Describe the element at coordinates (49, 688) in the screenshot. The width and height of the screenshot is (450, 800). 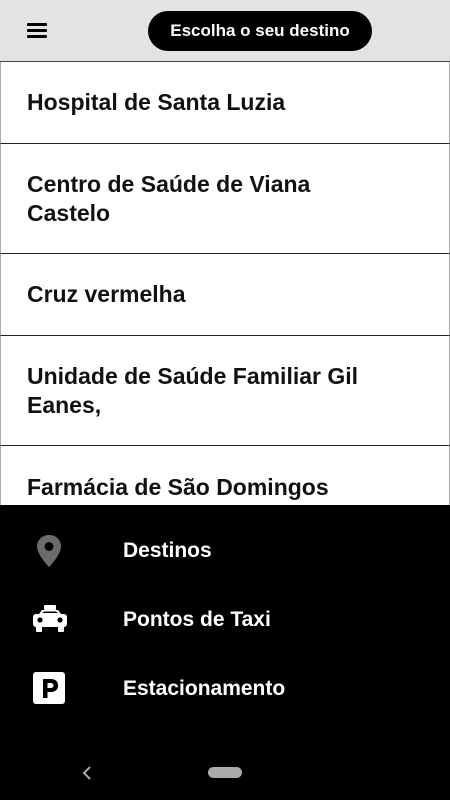
I see `parking-icon` at that location.